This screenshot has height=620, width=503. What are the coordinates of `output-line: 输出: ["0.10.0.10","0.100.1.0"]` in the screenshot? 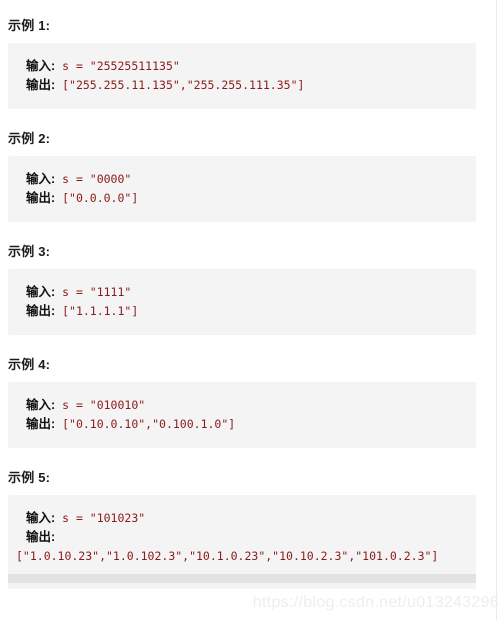 It's located at (251, 424).